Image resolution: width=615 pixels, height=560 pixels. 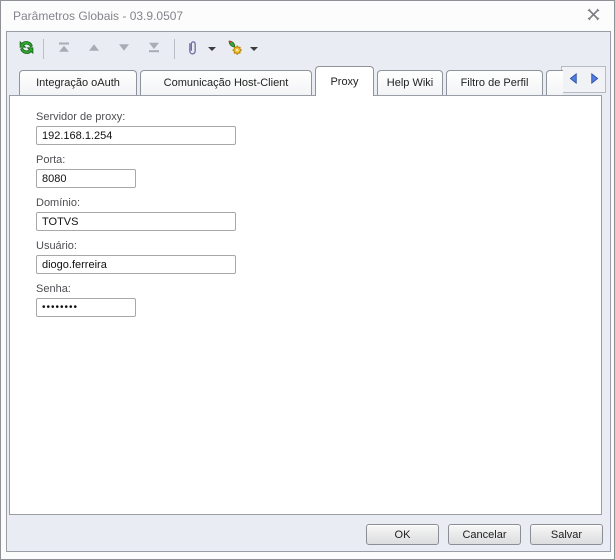 I want to click on form-group-user: Usuário:, so click(x=318, y=257).